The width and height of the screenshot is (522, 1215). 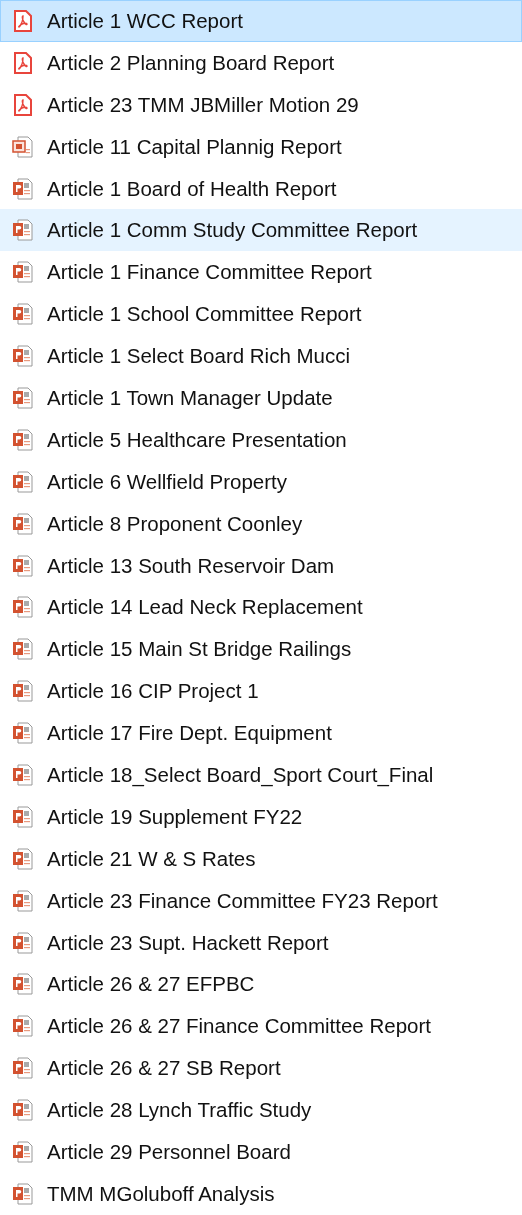 I want to click on file-row: Article 29 Personnel Board, so click(x=261, y=1152).